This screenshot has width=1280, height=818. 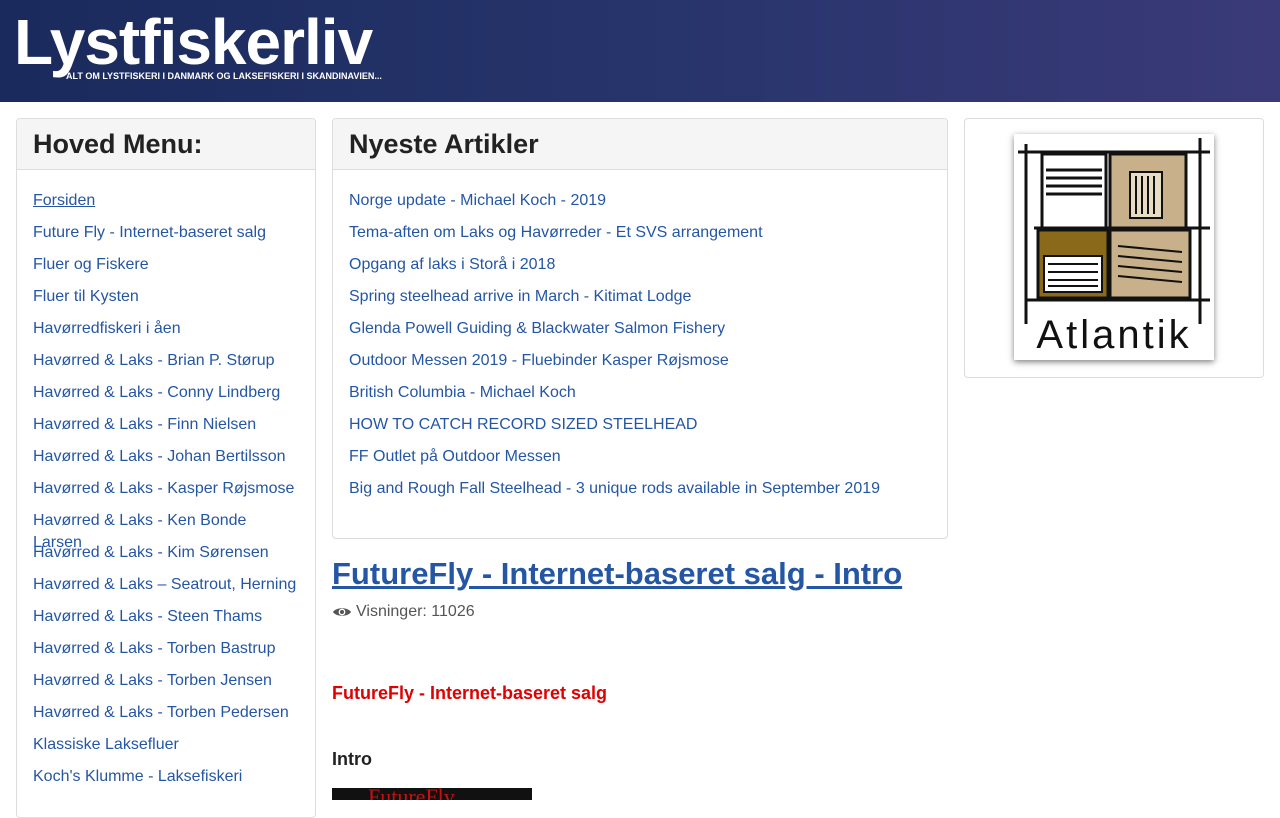 I want to click on atlantik-banner: Atlantik, so click(x=1114, y=247).